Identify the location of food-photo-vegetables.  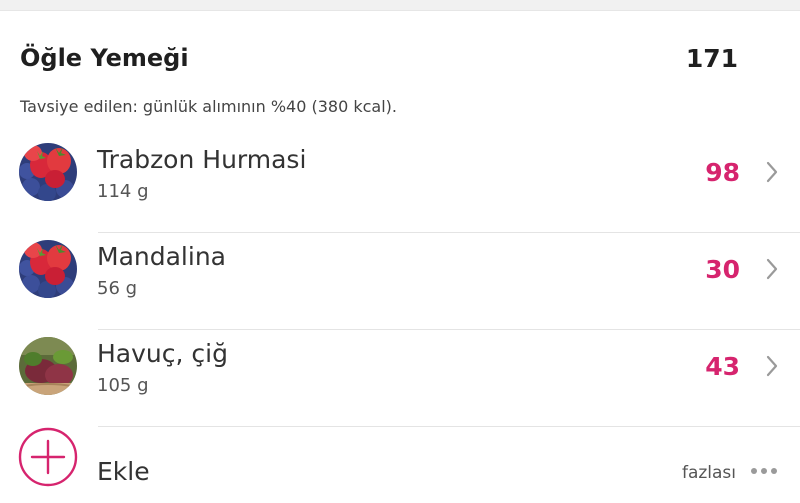
(48, 366).